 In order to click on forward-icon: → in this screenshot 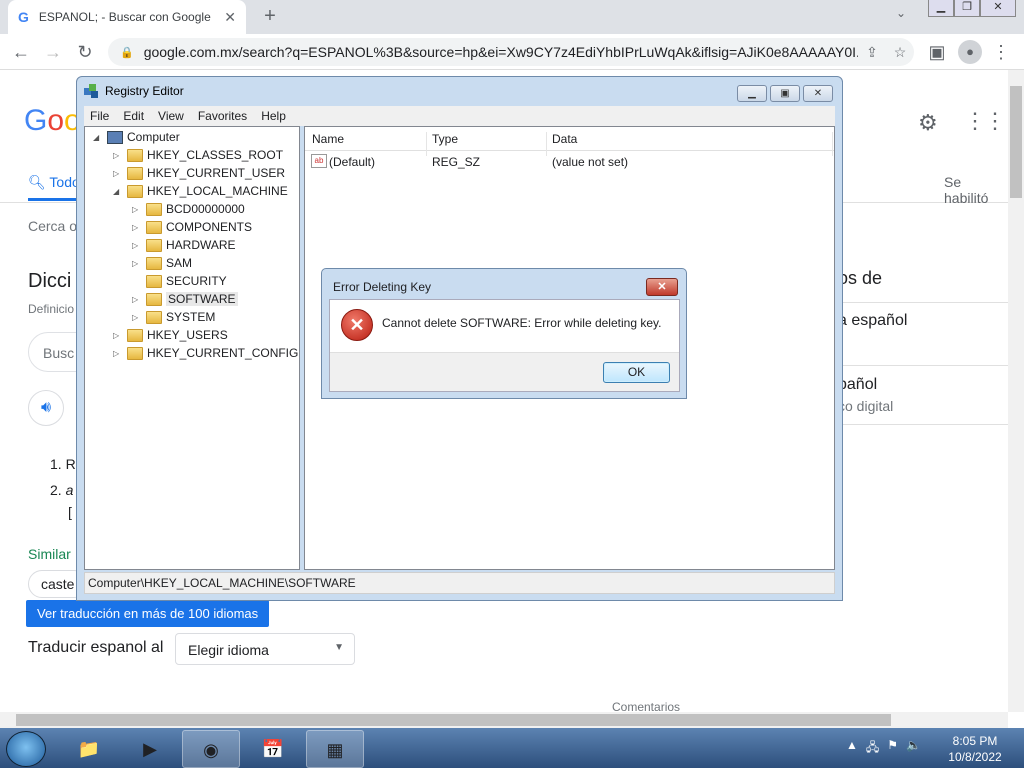, I will do `click(53, 52)`.